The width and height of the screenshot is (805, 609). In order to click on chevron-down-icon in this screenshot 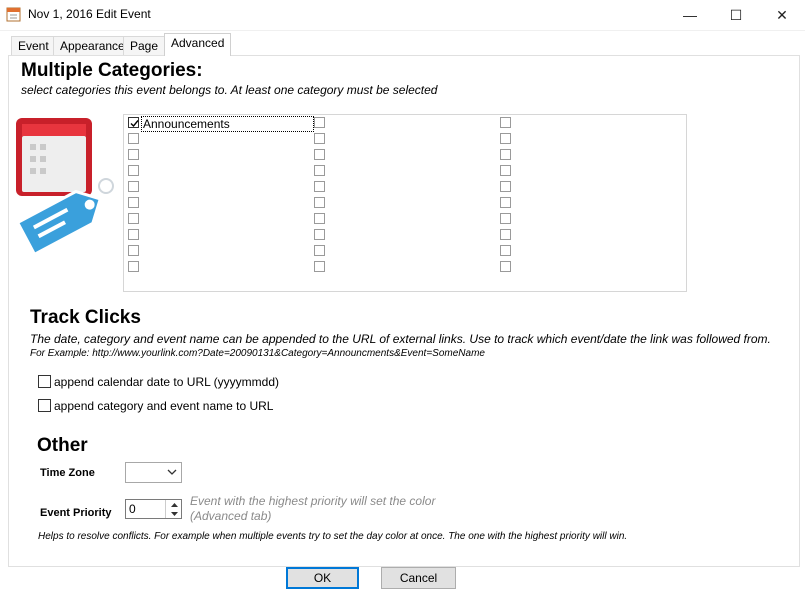, I will do `click(172, 472)`.